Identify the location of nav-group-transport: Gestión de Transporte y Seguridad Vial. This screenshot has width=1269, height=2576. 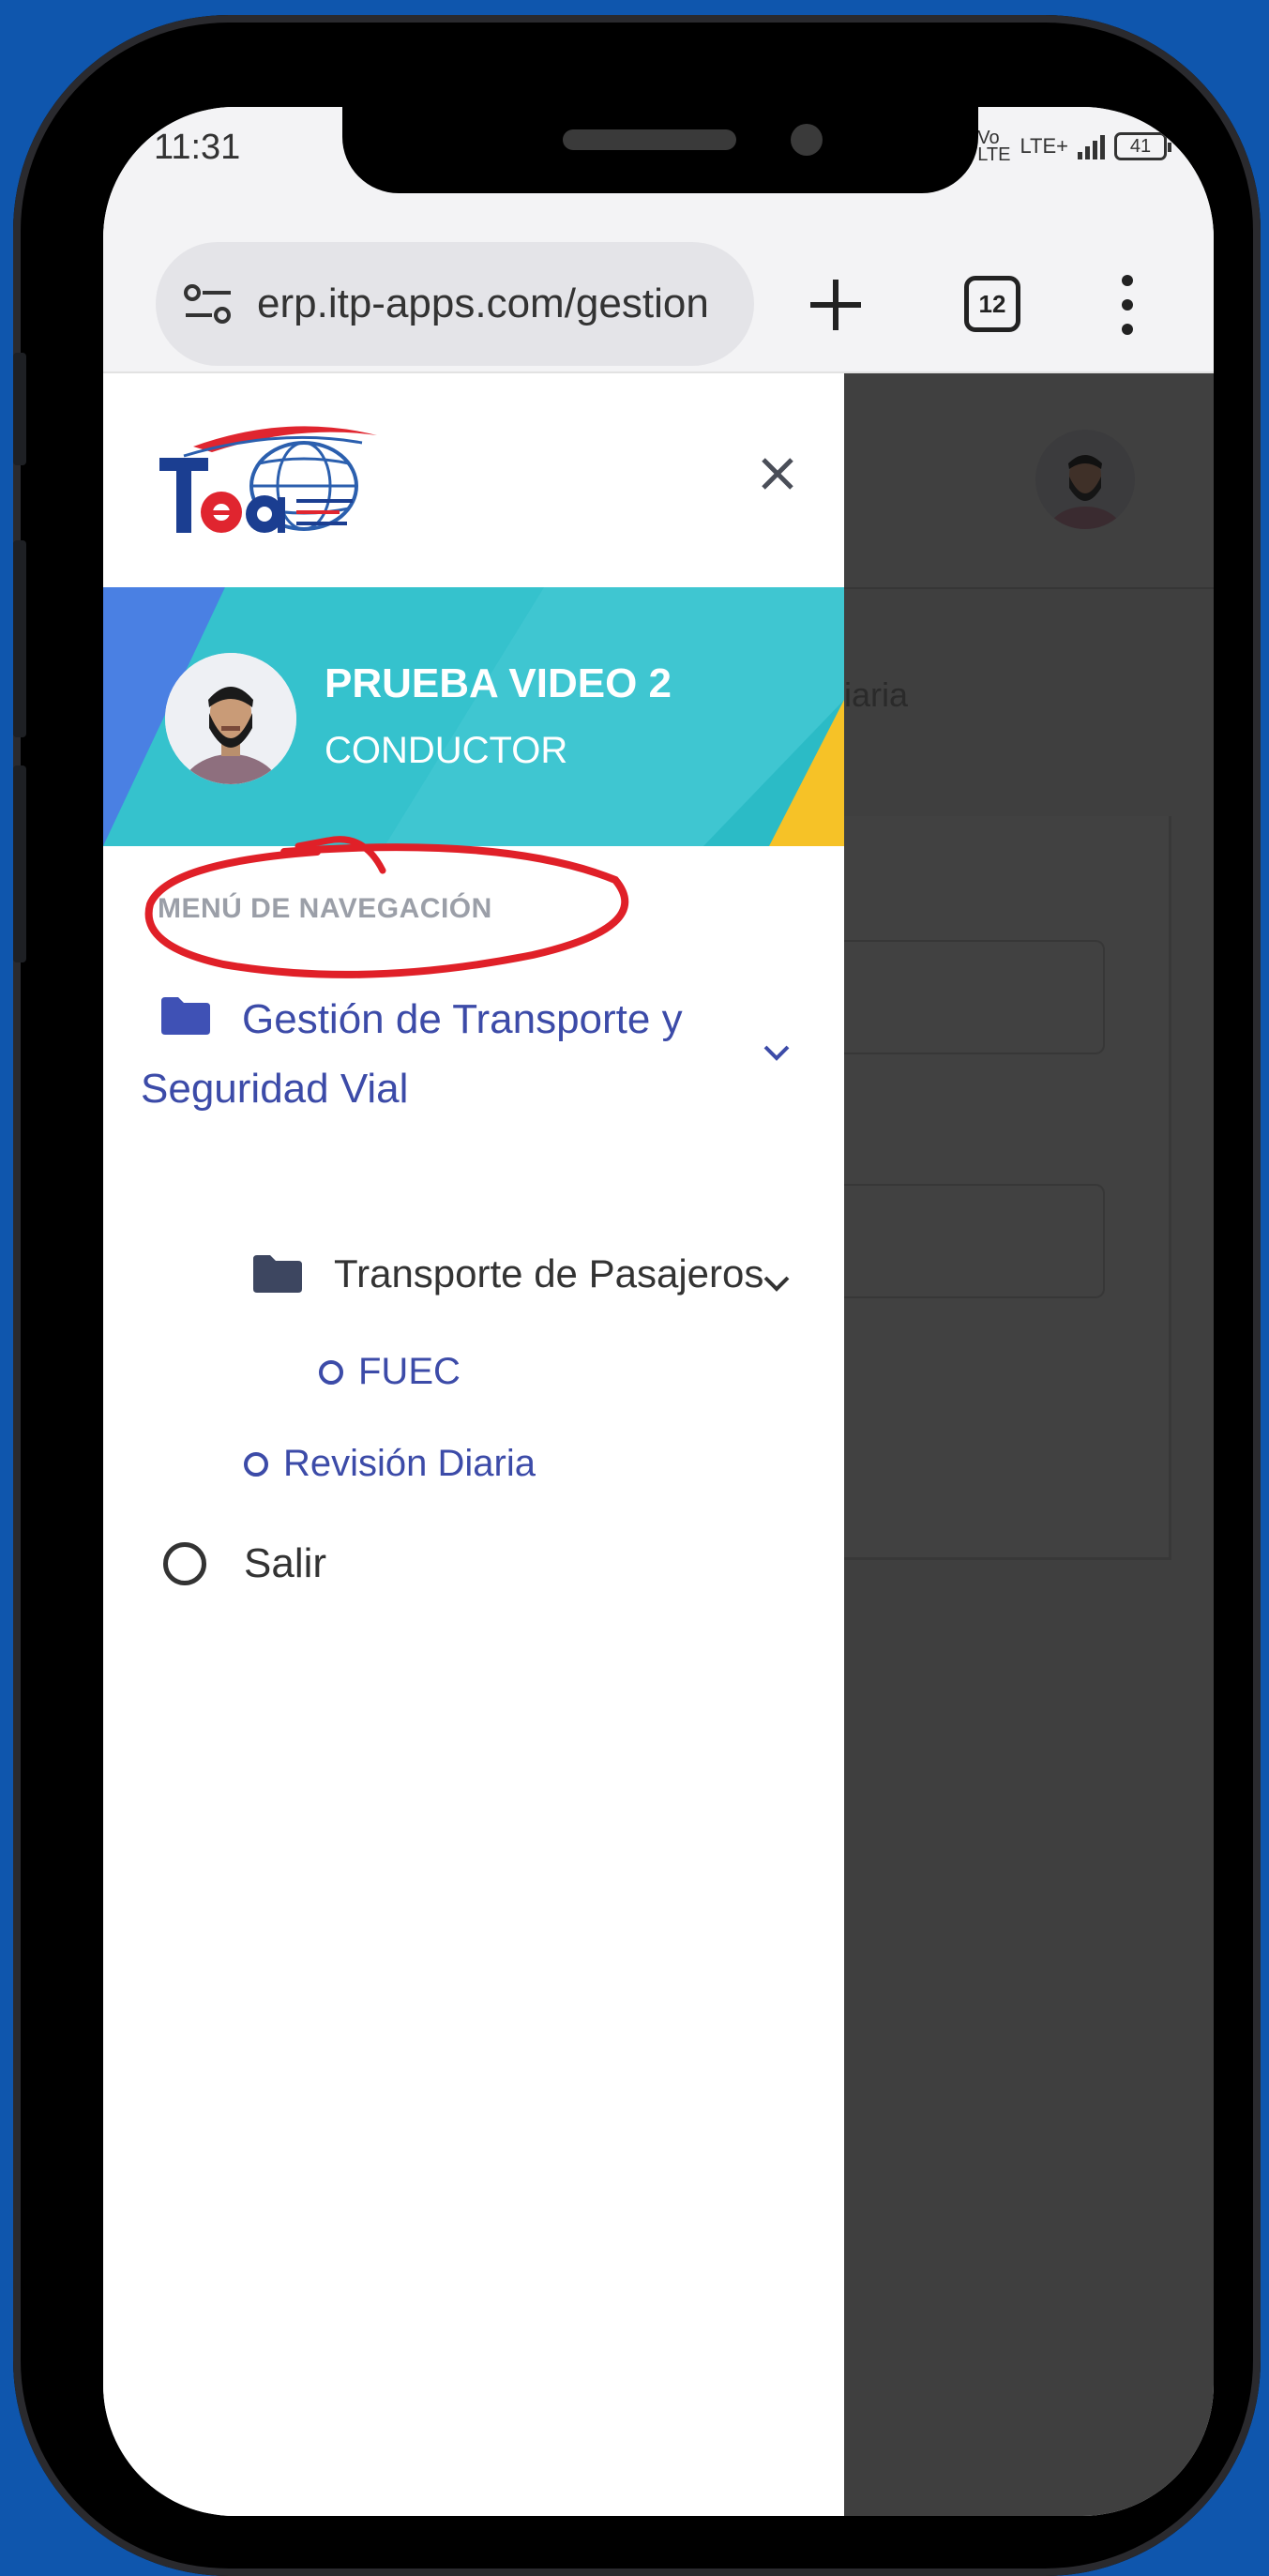
(469, 1055).